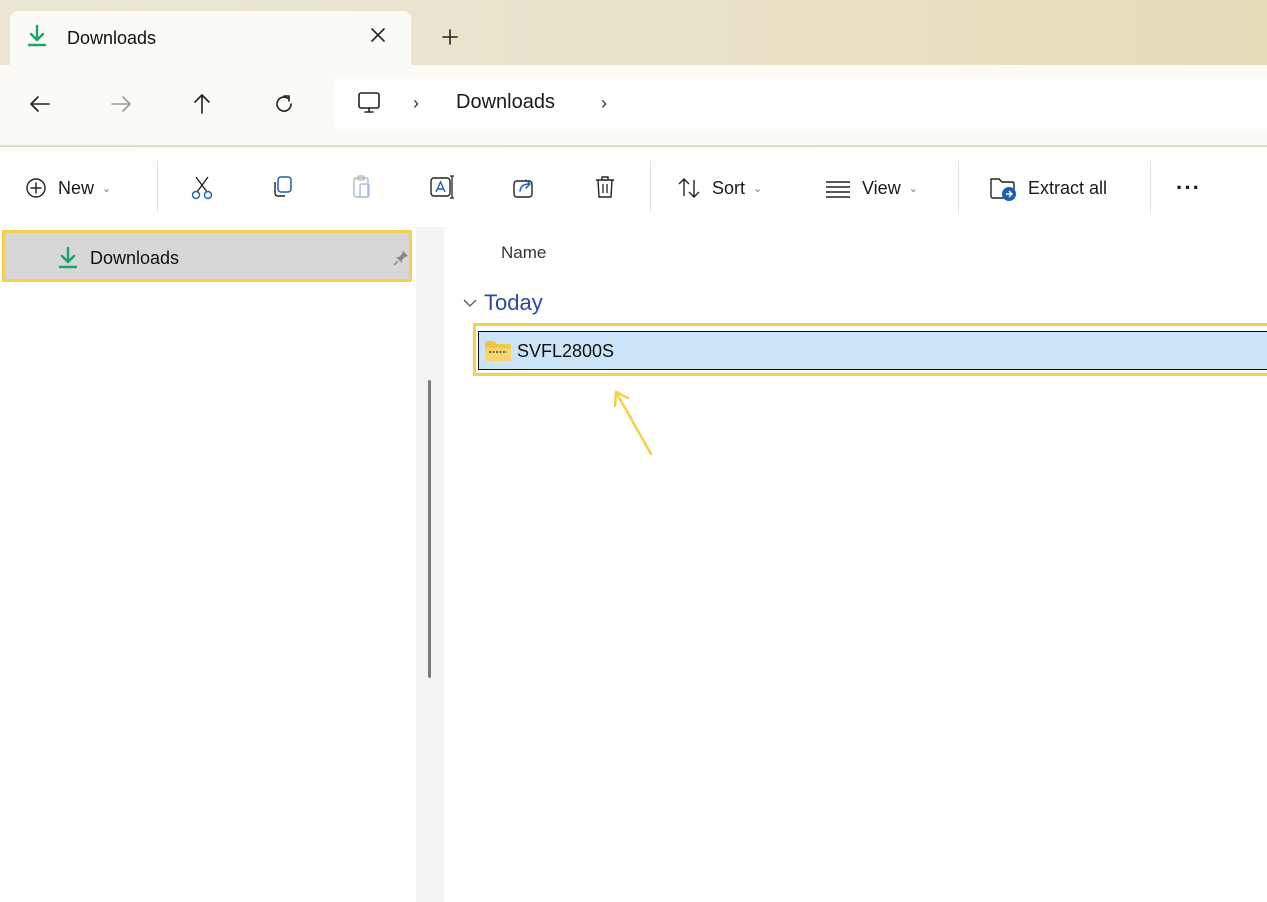 The height and width of the screenshot is (902, 1267). I want to click on rename-icon, so click(442, 187).